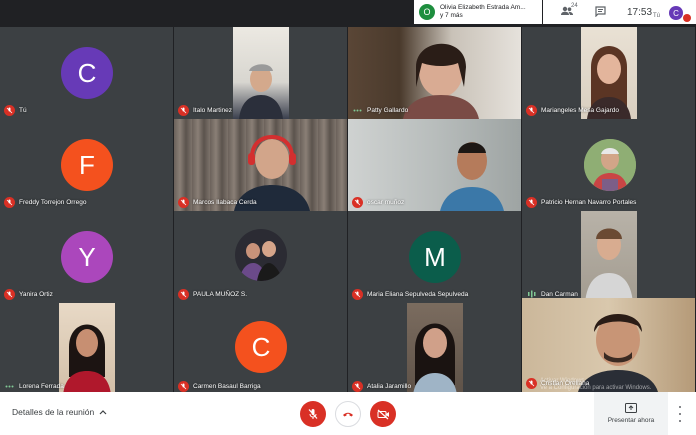  Describe the element at coordinates (562, 381) in the screenshot. I see `watermark-line-1: Activar Windows` at that location.